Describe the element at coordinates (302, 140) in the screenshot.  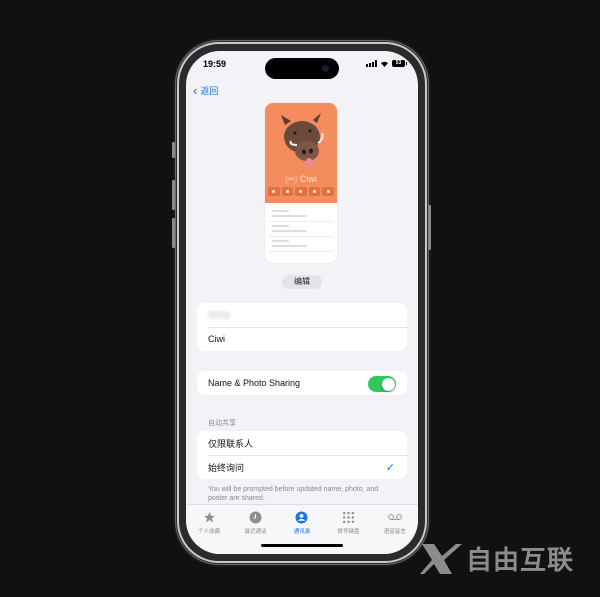
I see `memoji-boar-icon` at that location.